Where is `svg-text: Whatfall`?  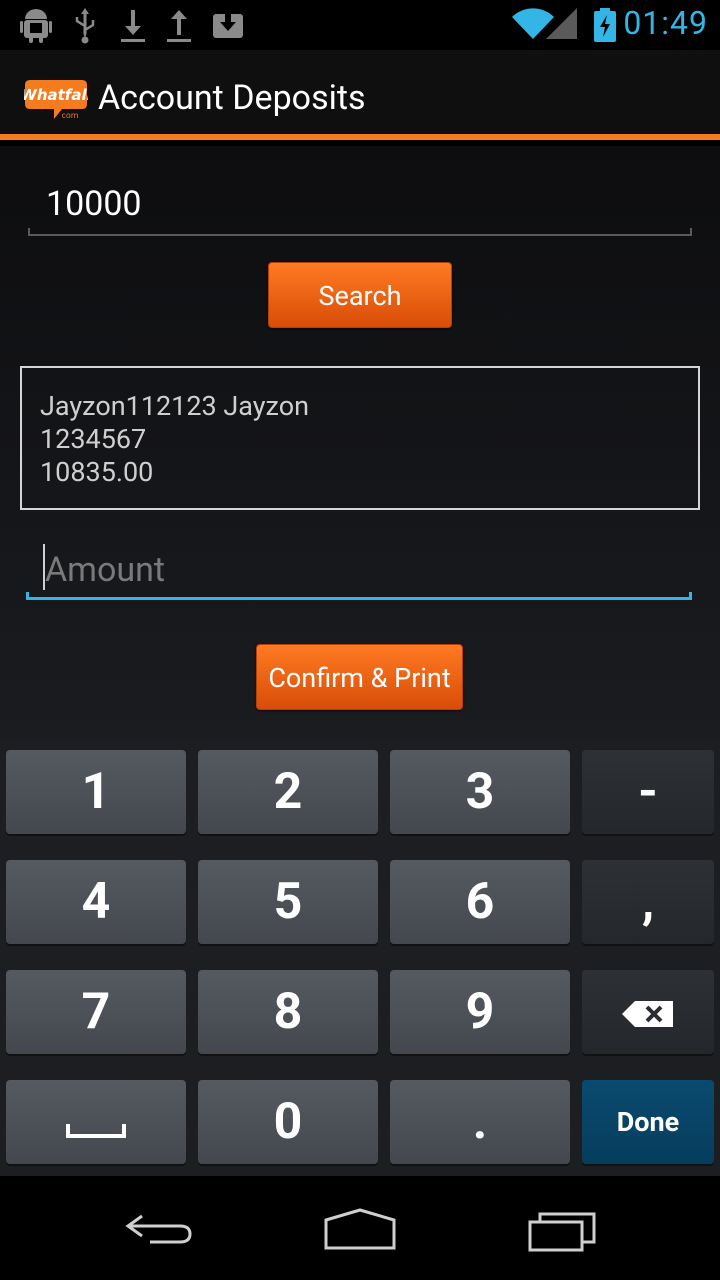 svg-text: Whatfall is located at coordinates (56, 95).